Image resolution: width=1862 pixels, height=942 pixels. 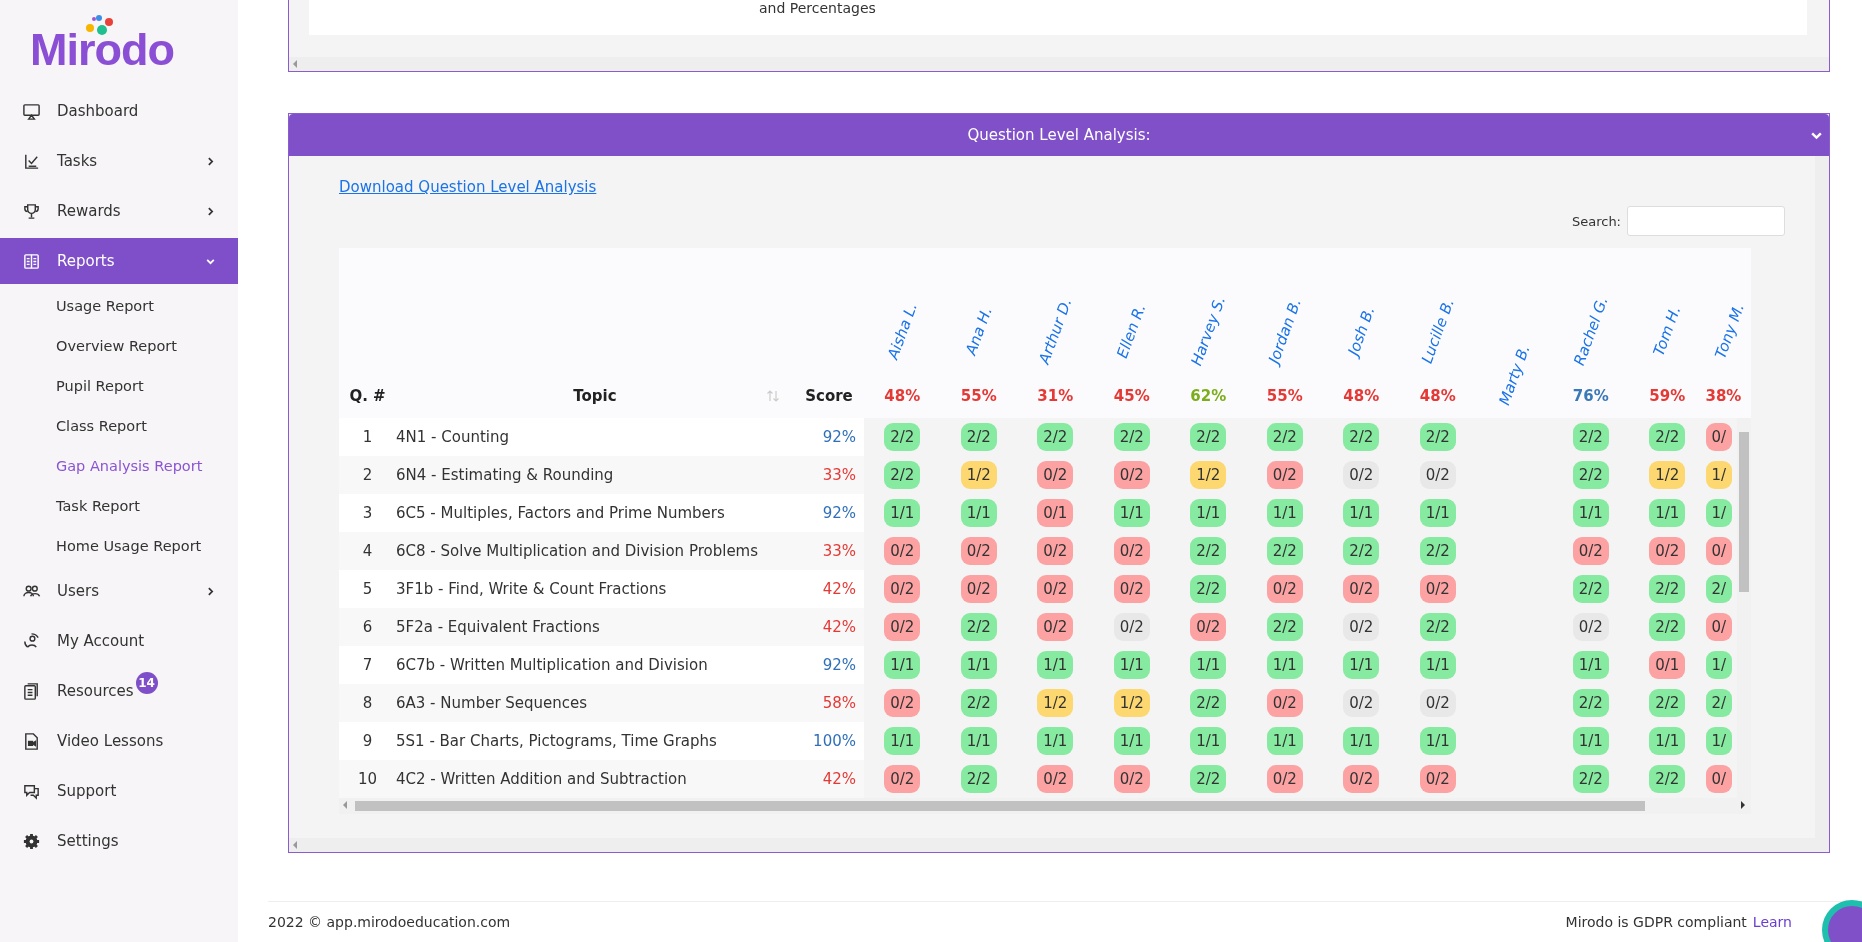 I want to click on column-header: Q. #, so click(x=367, y=396).